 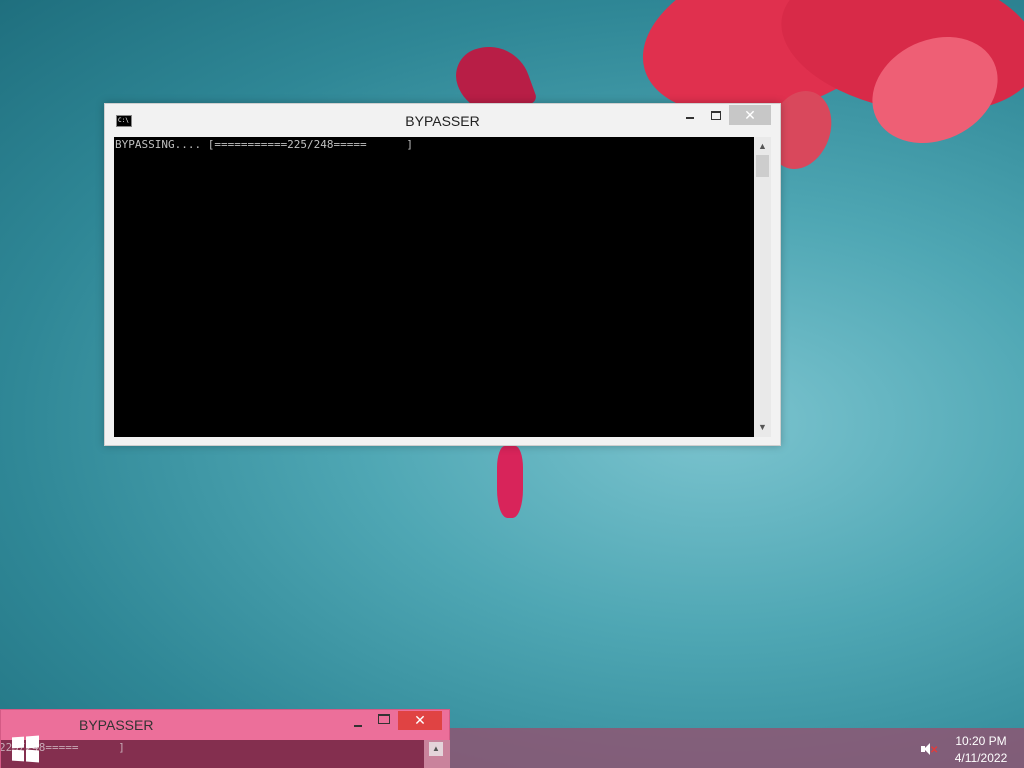 I want to click on volume-muted-icon: ✕, so click(x=929, y=749).